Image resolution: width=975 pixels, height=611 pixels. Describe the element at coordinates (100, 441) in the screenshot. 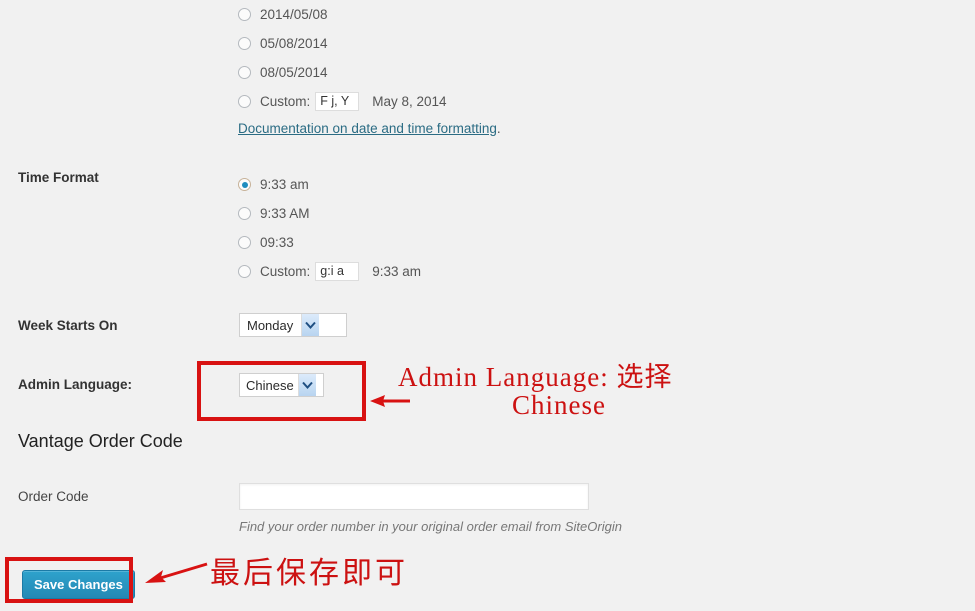

I see `vantage-order-code-heading: Vantage Order Code` at that location.